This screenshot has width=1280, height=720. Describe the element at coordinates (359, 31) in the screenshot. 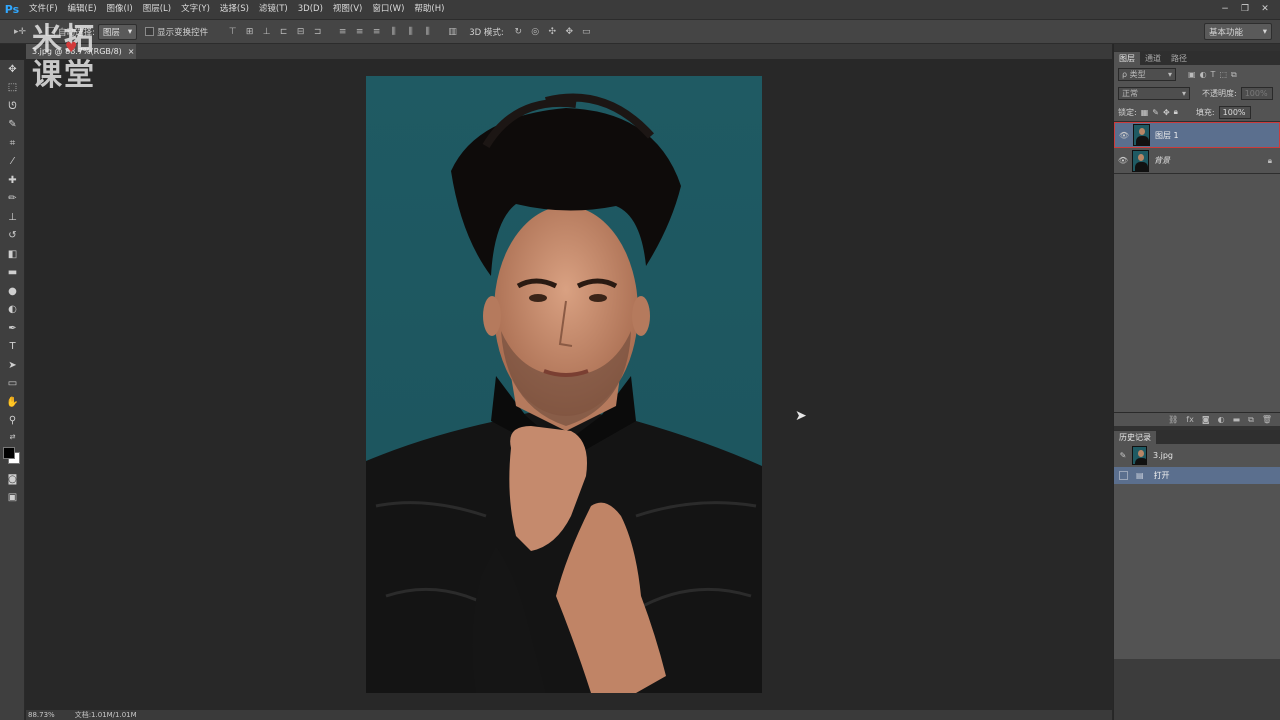

I see `distribute-vcenter-icon: ≡` at that location.